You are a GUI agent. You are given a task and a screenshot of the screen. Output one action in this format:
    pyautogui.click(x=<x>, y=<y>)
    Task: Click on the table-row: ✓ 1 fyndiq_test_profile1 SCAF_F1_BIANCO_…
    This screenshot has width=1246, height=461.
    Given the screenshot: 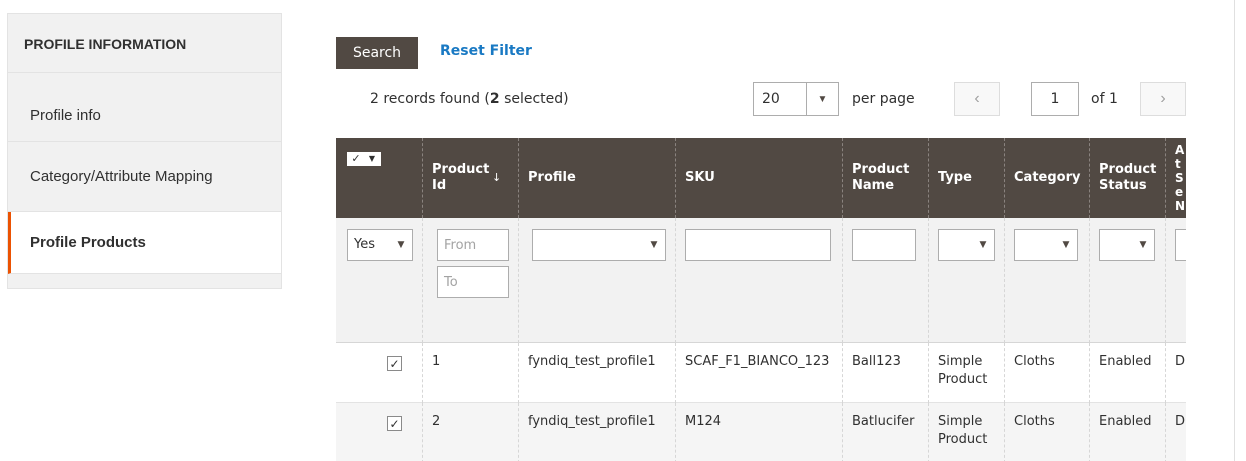 What is the action you would take?
    pyautogui.click(x=761, y=373)
    